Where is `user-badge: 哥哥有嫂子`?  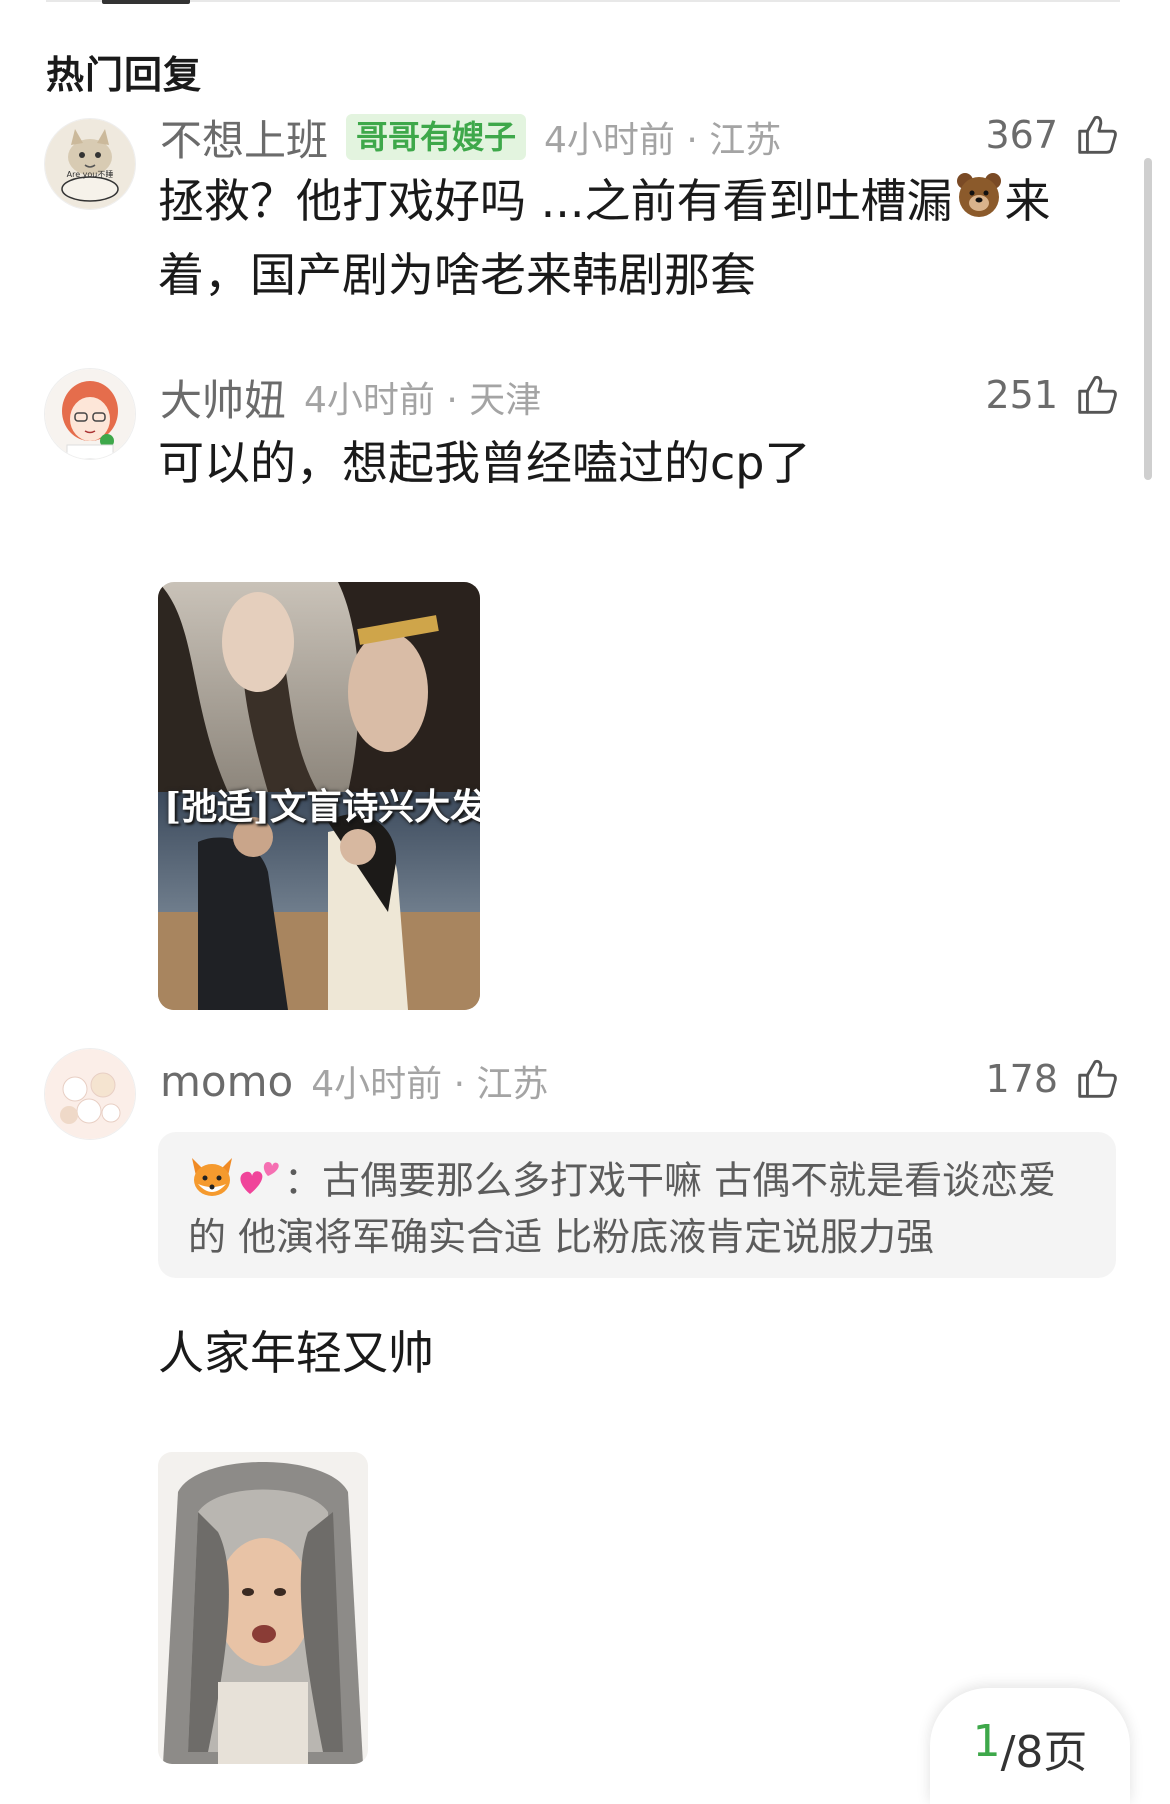
user-badge: 哥哥有嫂子 is located at coordinates (436, 137).